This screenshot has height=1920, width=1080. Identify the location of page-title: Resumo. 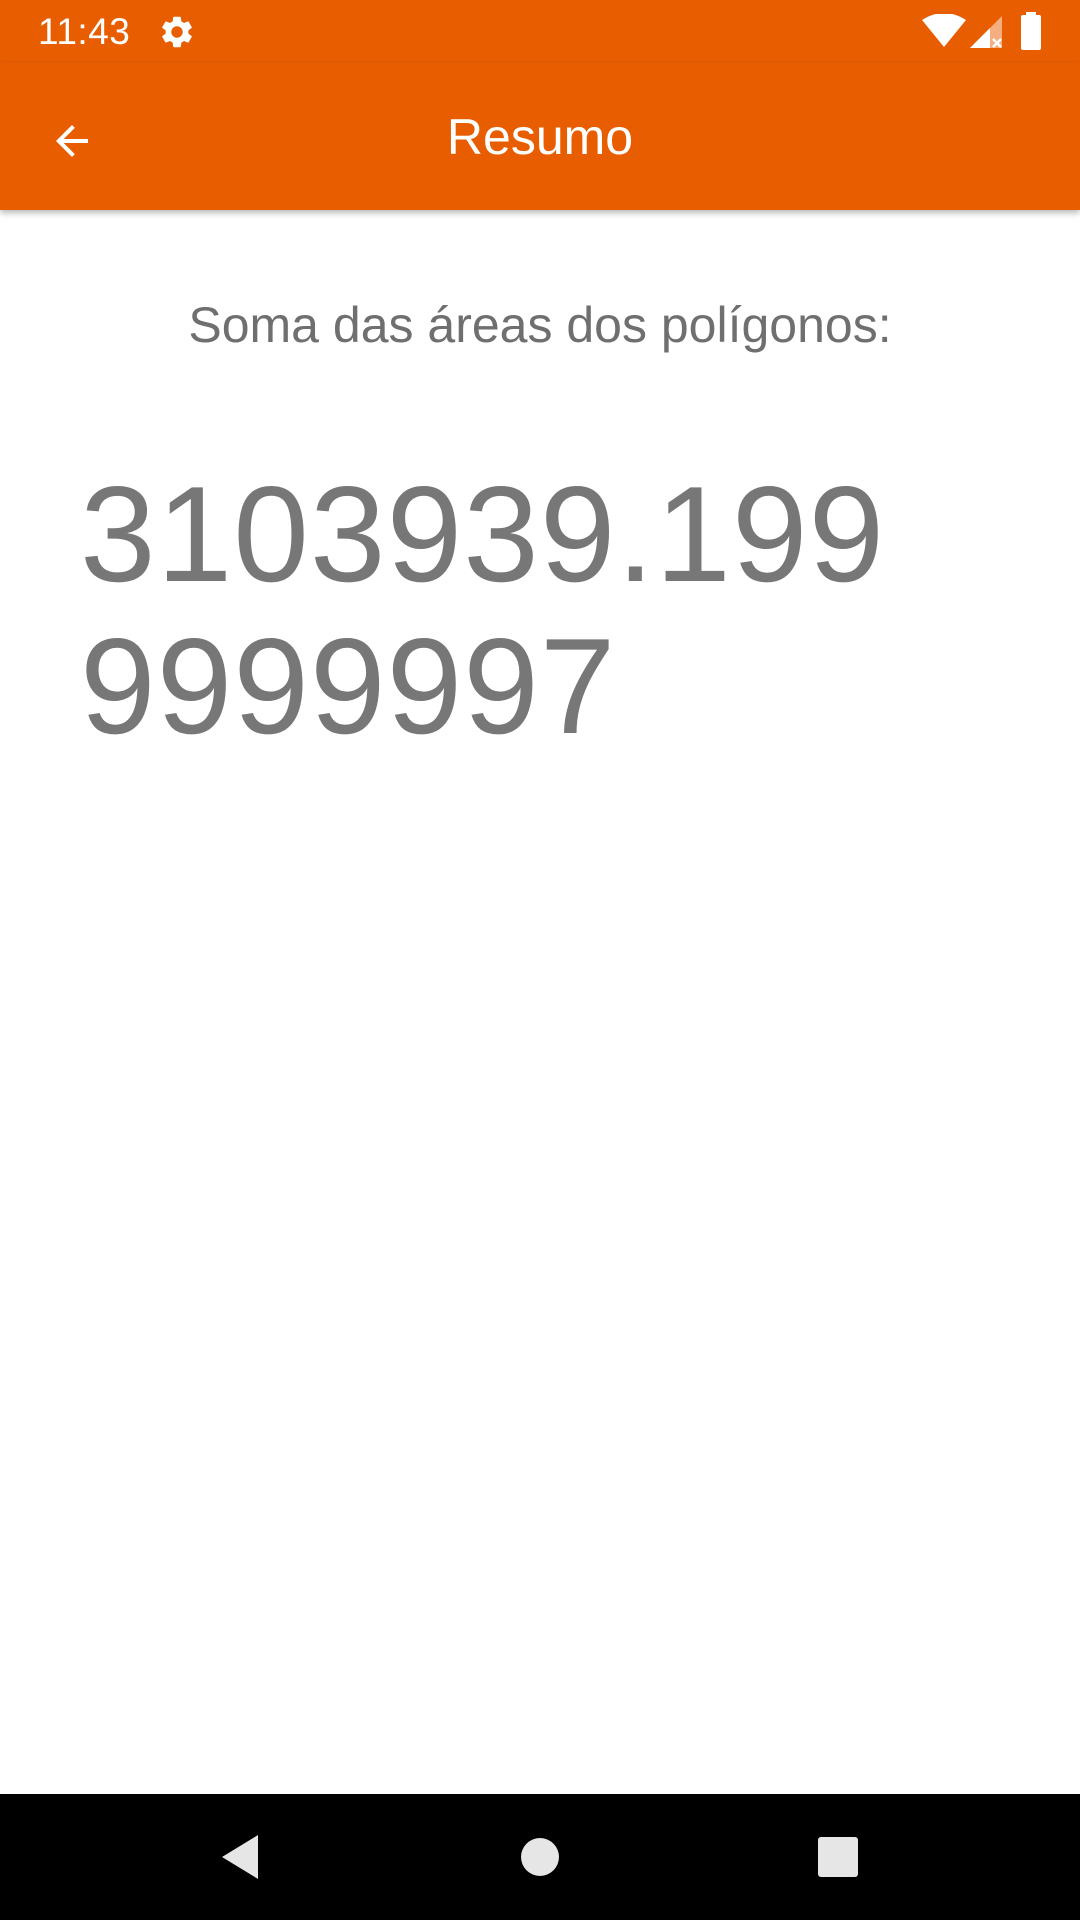
(540, 137).